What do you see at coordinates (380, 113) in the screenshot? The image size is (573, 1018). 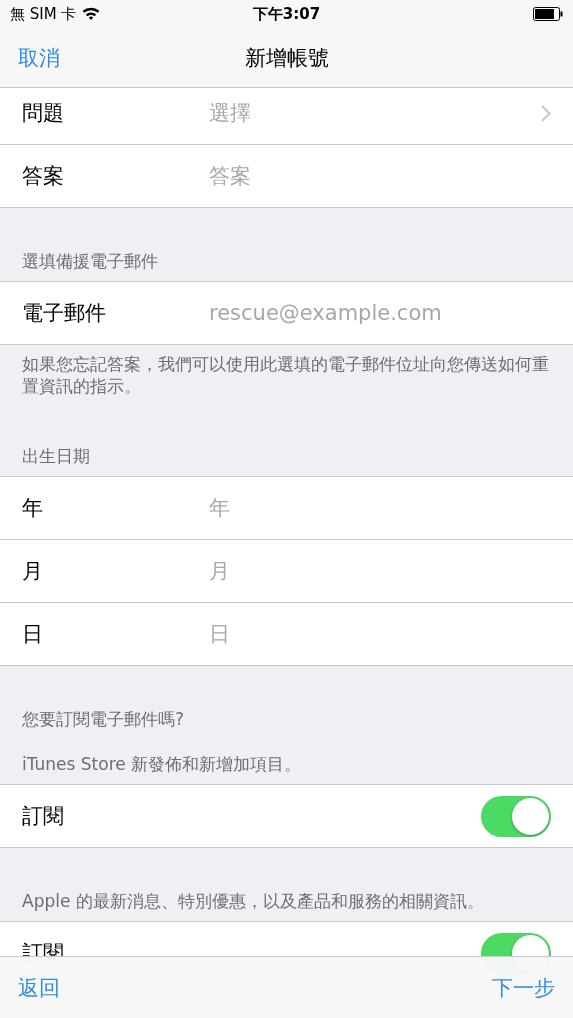 I see `question-picker: 選擇` at bounding box center [380, 113].